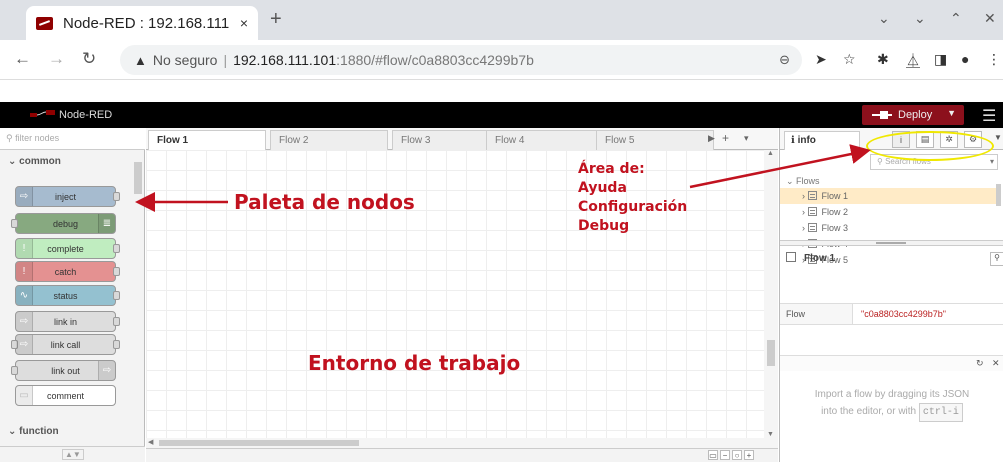  What do you see at coordinates (65, 344) in the screenshot?
I see `palette-node-link-call: ⇨ link call` at bounding box center [65, 344].